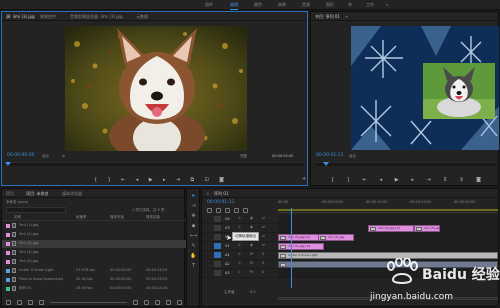 This screenshot has height=308, width=500. Describe the element at coordinates (94, 262) in the screenshot. I see `project-item-row: 3mi (5).jpg` at that location.